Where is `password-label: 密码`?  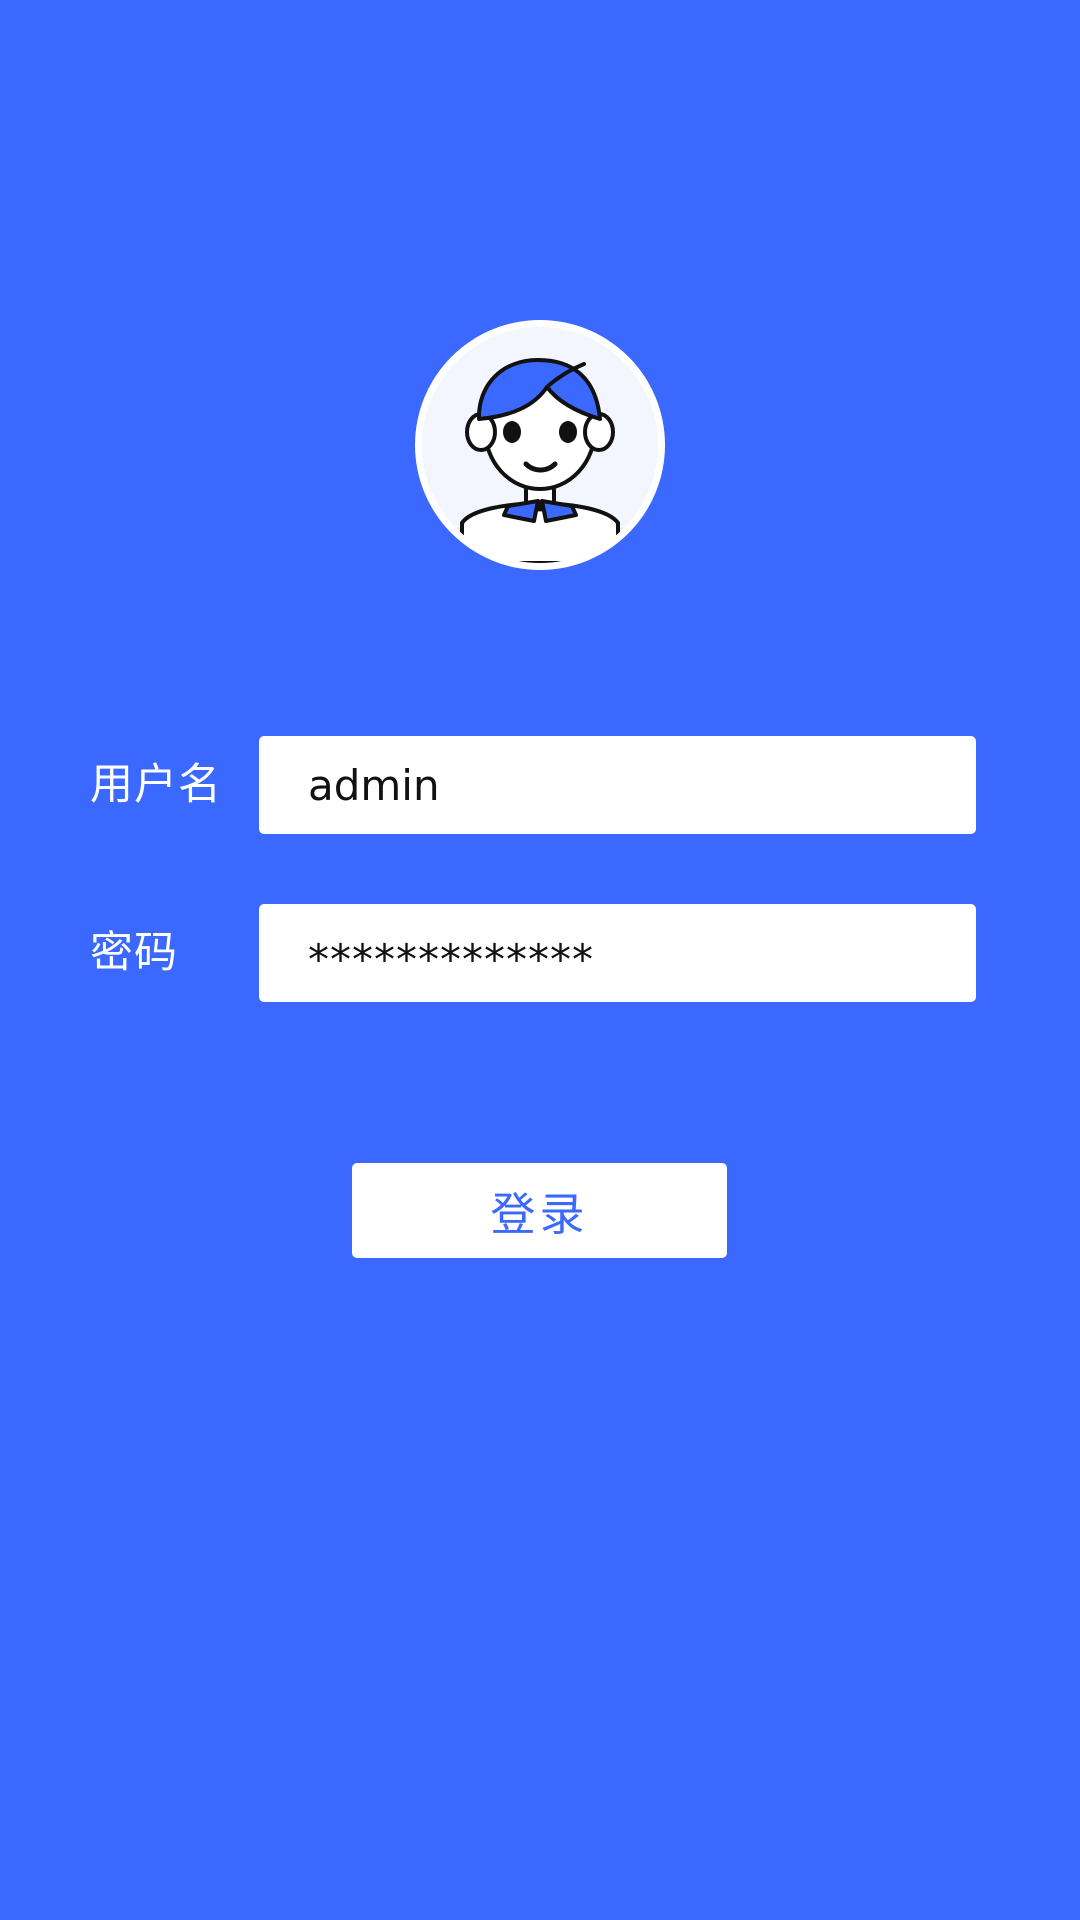 password-label: 密码 is located at coordinates (134, 953).